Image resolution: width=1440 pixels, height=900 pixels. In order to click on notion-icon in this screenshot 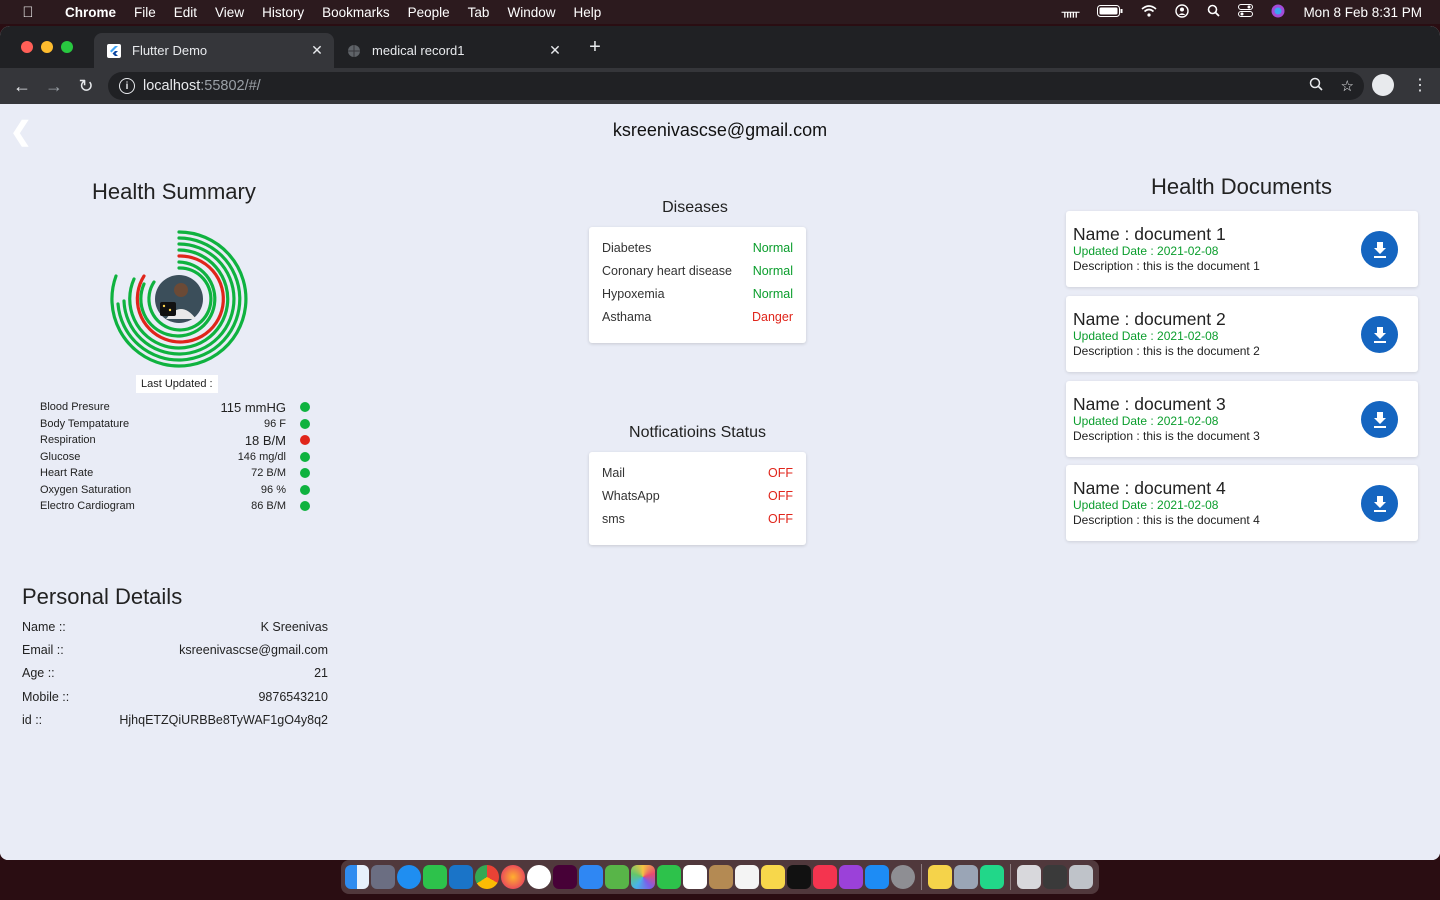, I will do `click(539, 877)`.